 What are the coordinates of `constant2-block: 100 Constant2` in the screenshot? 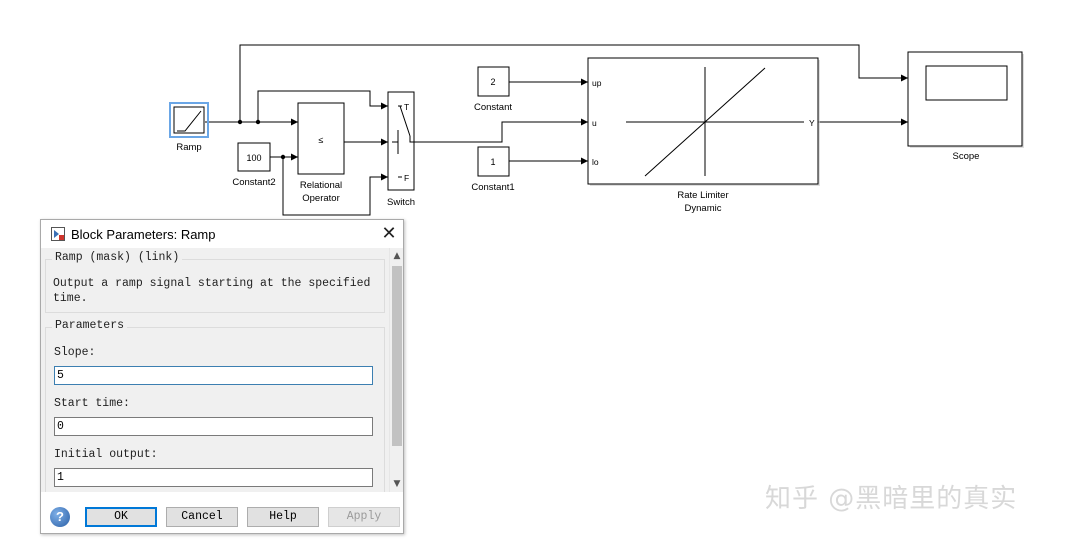 It's located at (254, 165).